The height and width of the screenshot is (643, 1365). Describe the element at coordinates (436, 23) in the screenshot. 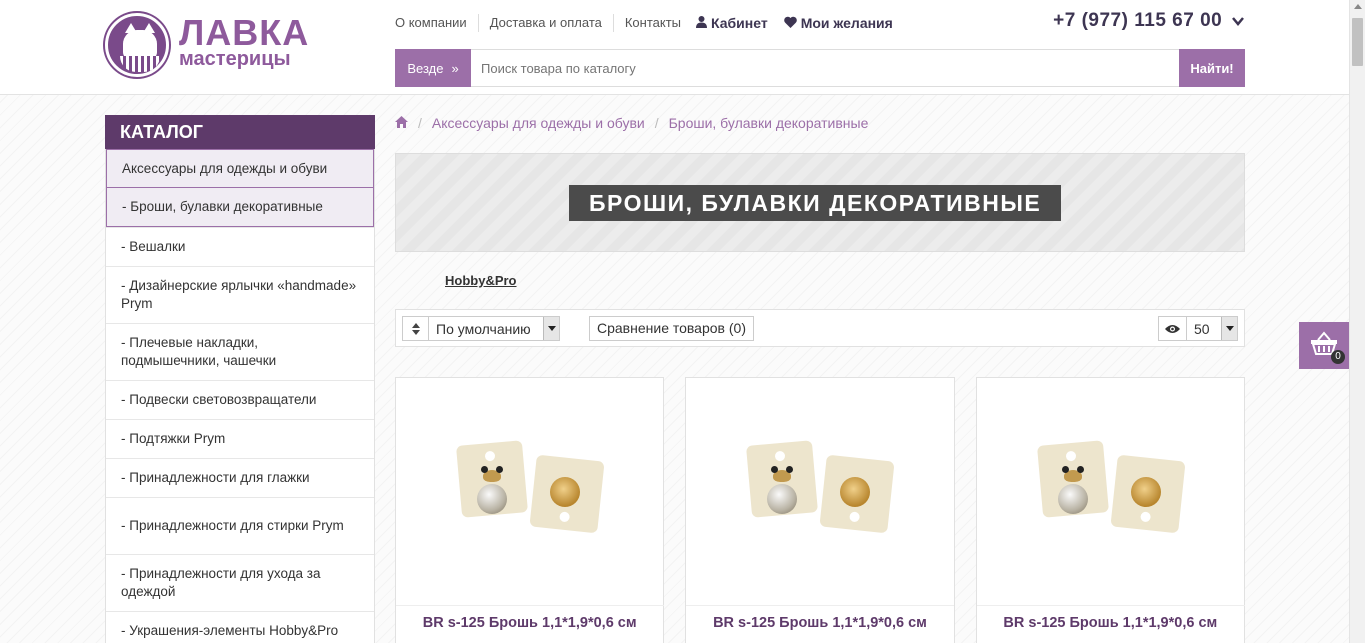

I see `nav-about-link: О компании` at that location.